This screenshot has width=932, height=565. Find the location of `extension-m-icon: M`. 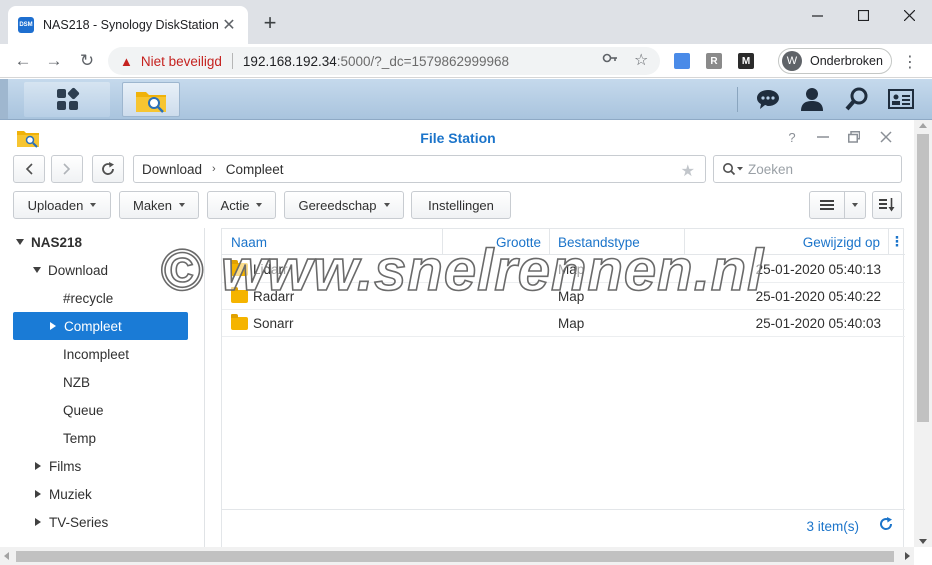

extension-m-icon: M is located at coordinates (746, 61).